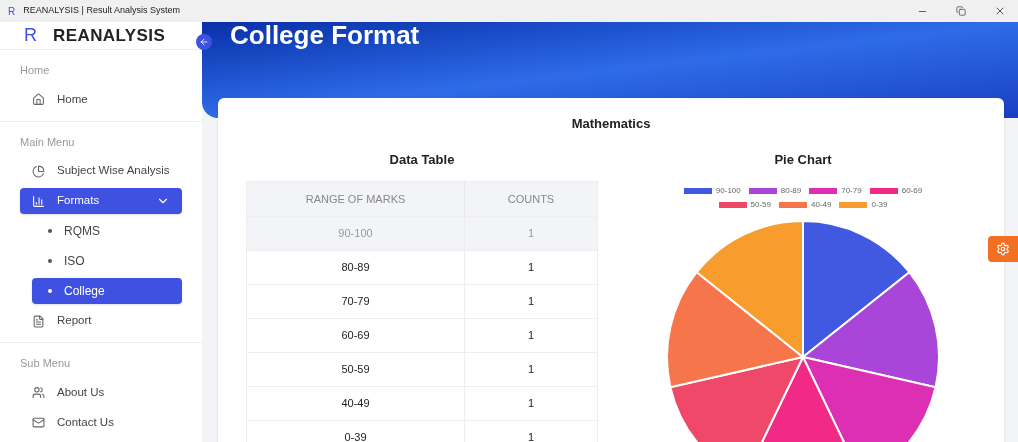 The image size is (1018, 442). I want to click on settings-icon, so click(1003, 249).